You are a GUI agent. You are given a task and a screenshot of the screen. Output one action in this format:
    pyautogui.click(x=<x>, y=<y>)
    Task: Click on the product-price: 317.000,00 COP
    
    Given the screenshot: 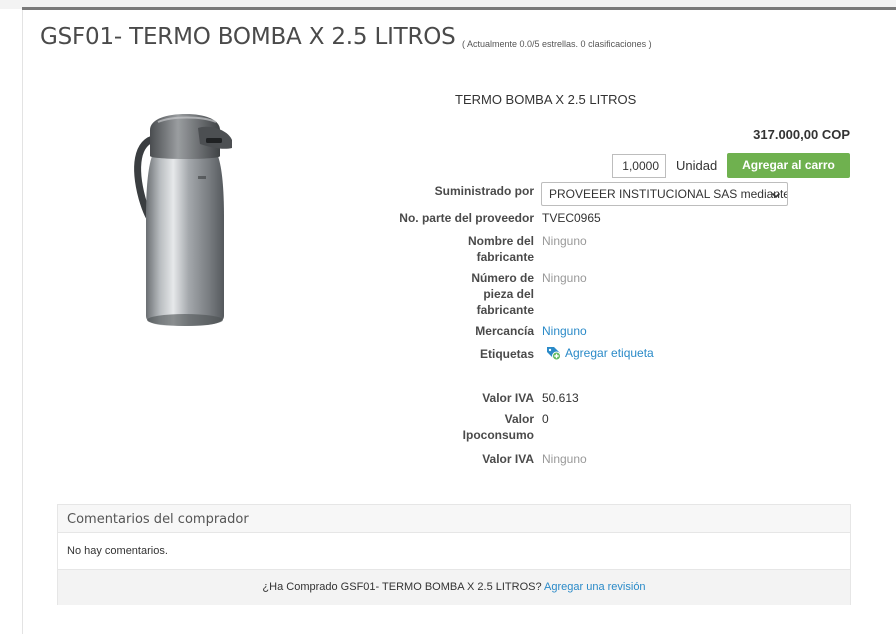 What is the action you would take?
    pyautogui.click(x=801, y=134)
    